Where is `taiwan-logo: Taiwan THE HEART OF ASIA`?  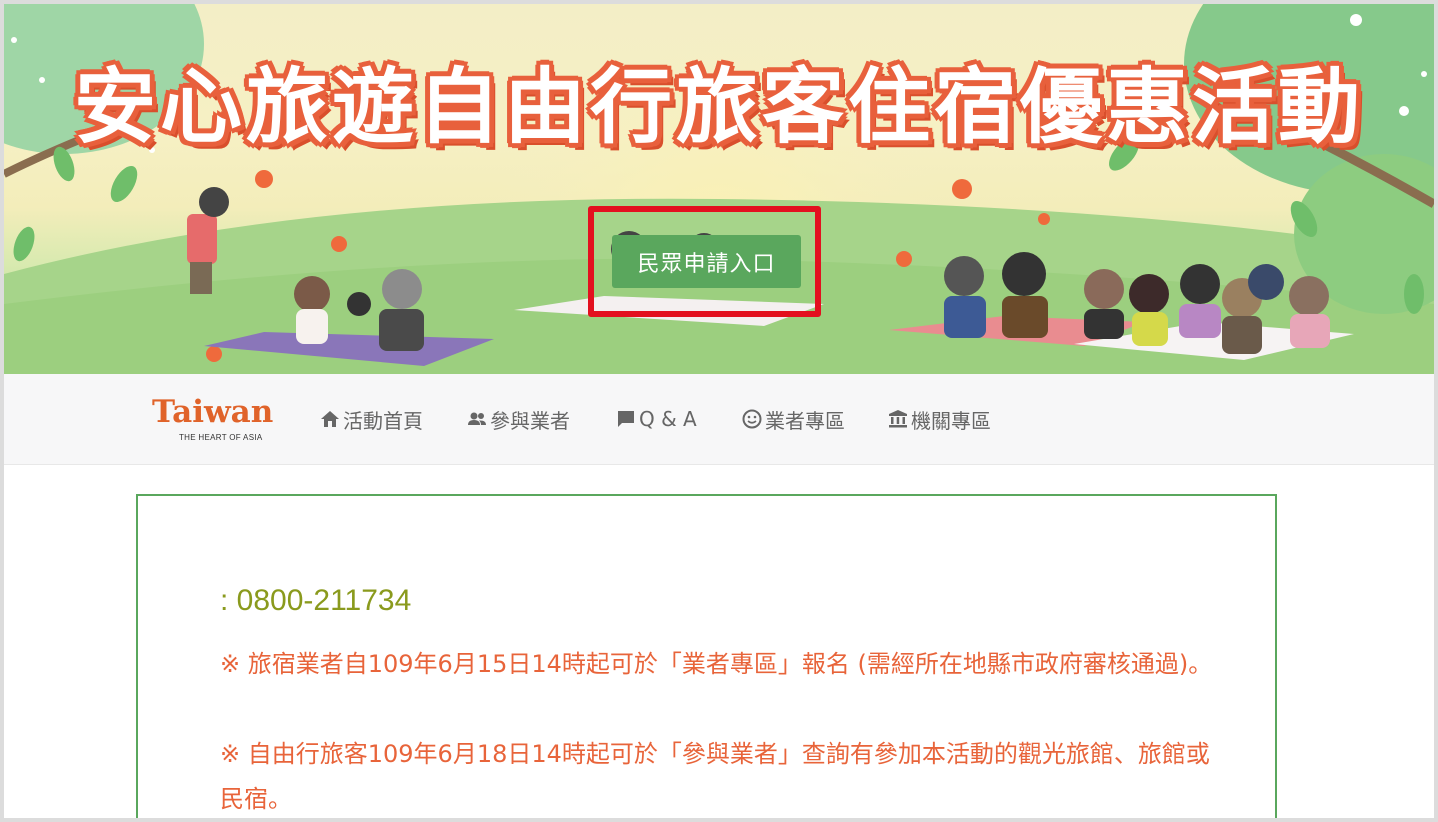 taiwan-logo: Taiwan THE HEART OF ASIA is located at coordinates (222, 419).